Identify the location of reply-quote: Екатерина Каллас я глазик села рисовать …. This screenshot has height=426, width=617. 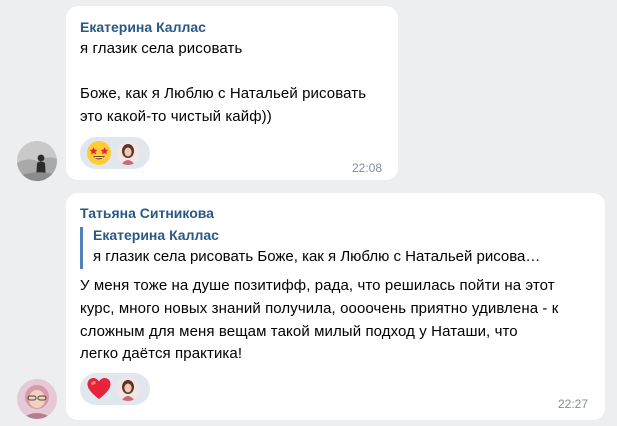
(331, 248).